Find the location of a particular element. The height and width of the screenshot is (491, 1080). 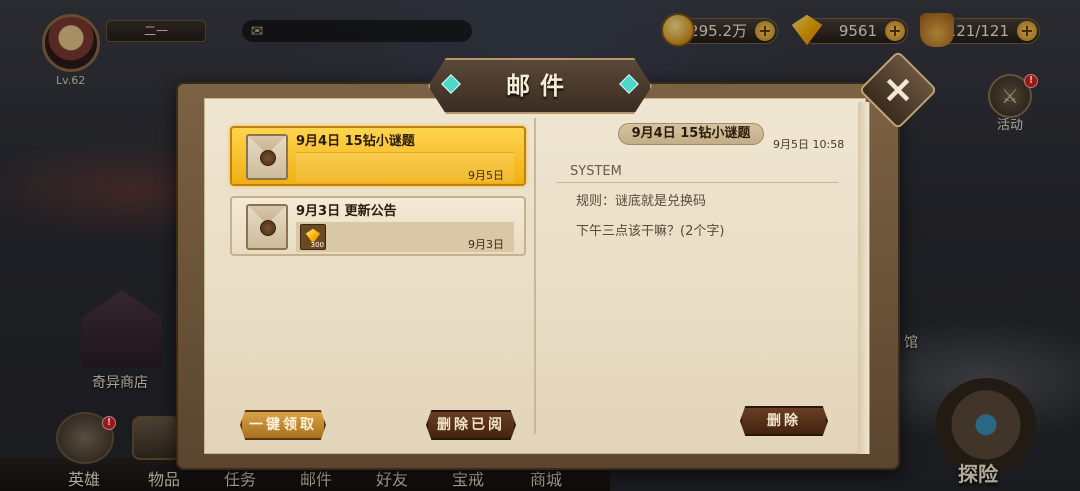

mail-info-bar: 300 9月3日 is located at coordinates (405, 237).